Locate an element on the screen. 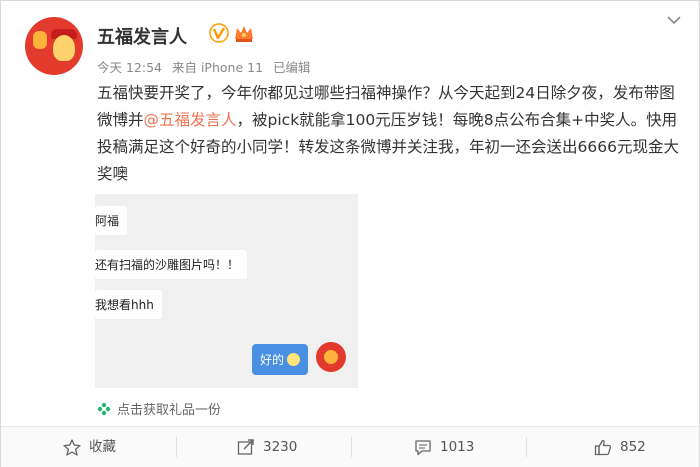 This screenshot has width=700, height=467. favorite-label: 收藏 is located at coordinates (102, 447).